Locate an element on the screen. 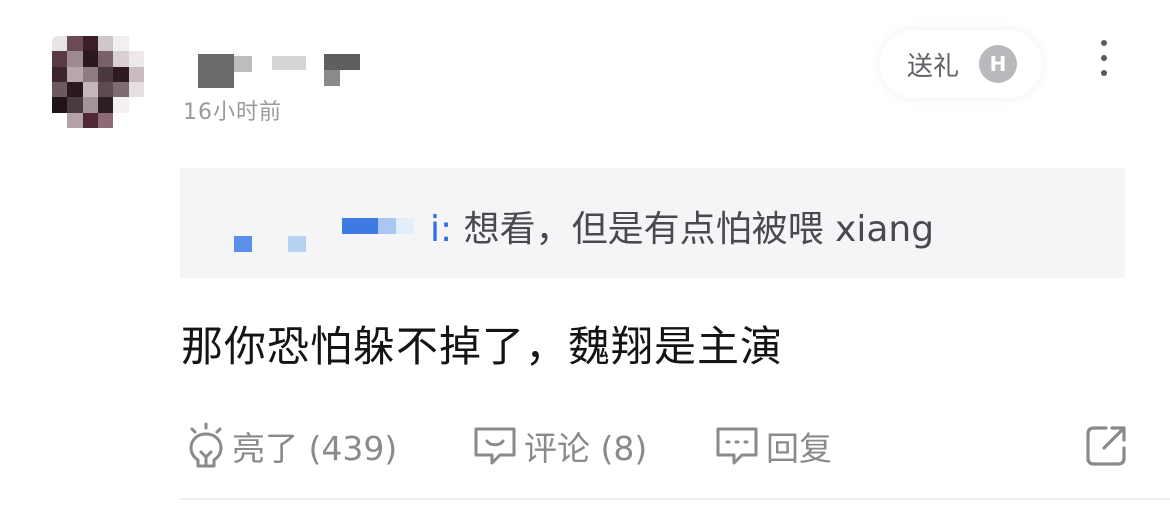 This screenshot has width=1170, height=506. comment-label: 评论 (8) is located at coordinates (586, 448).